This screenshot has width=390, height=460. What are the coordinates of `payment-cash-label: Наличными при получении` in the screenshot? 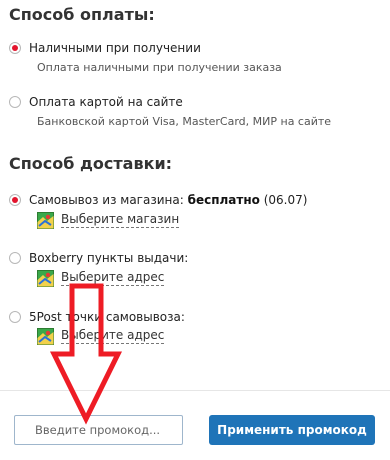 It's located at (115, 48).